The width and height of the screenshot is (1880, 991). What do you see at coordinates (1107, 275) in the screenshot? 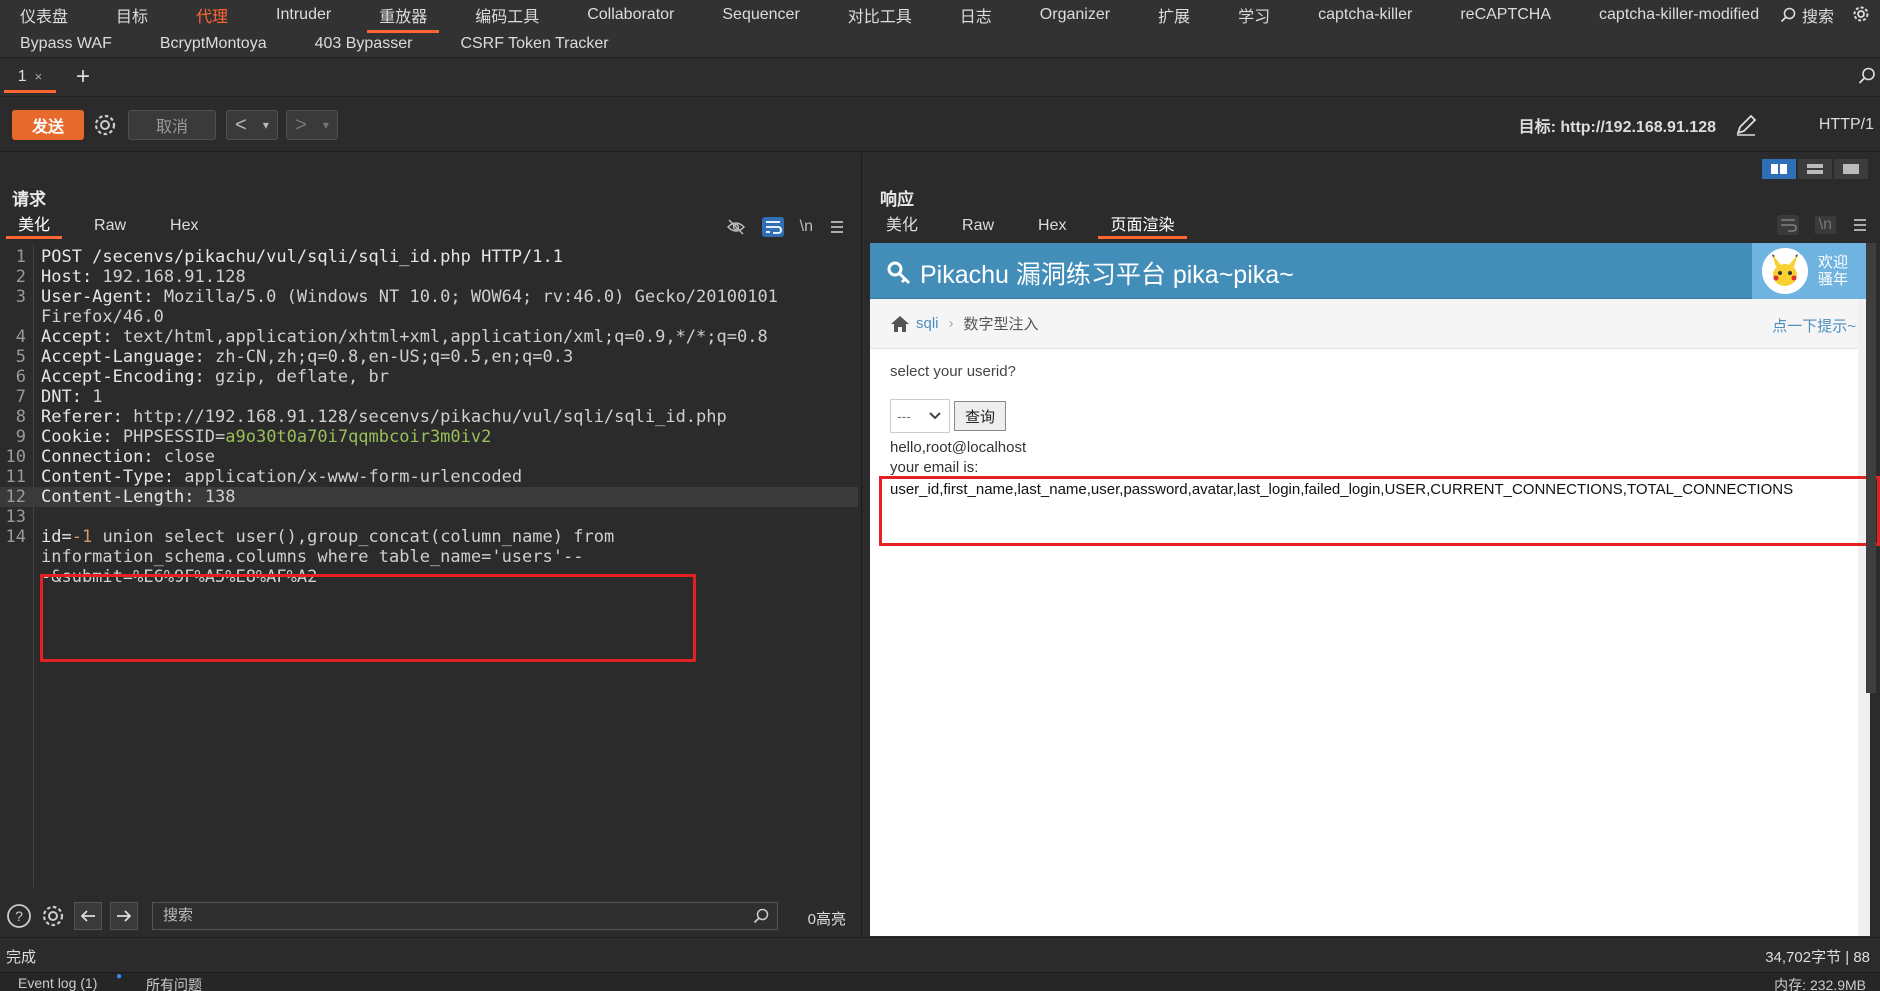
I see `pikachu-title-text: Pikachu 漏洞练习平台 pika~pika~` at bounding box center [1107, 275].